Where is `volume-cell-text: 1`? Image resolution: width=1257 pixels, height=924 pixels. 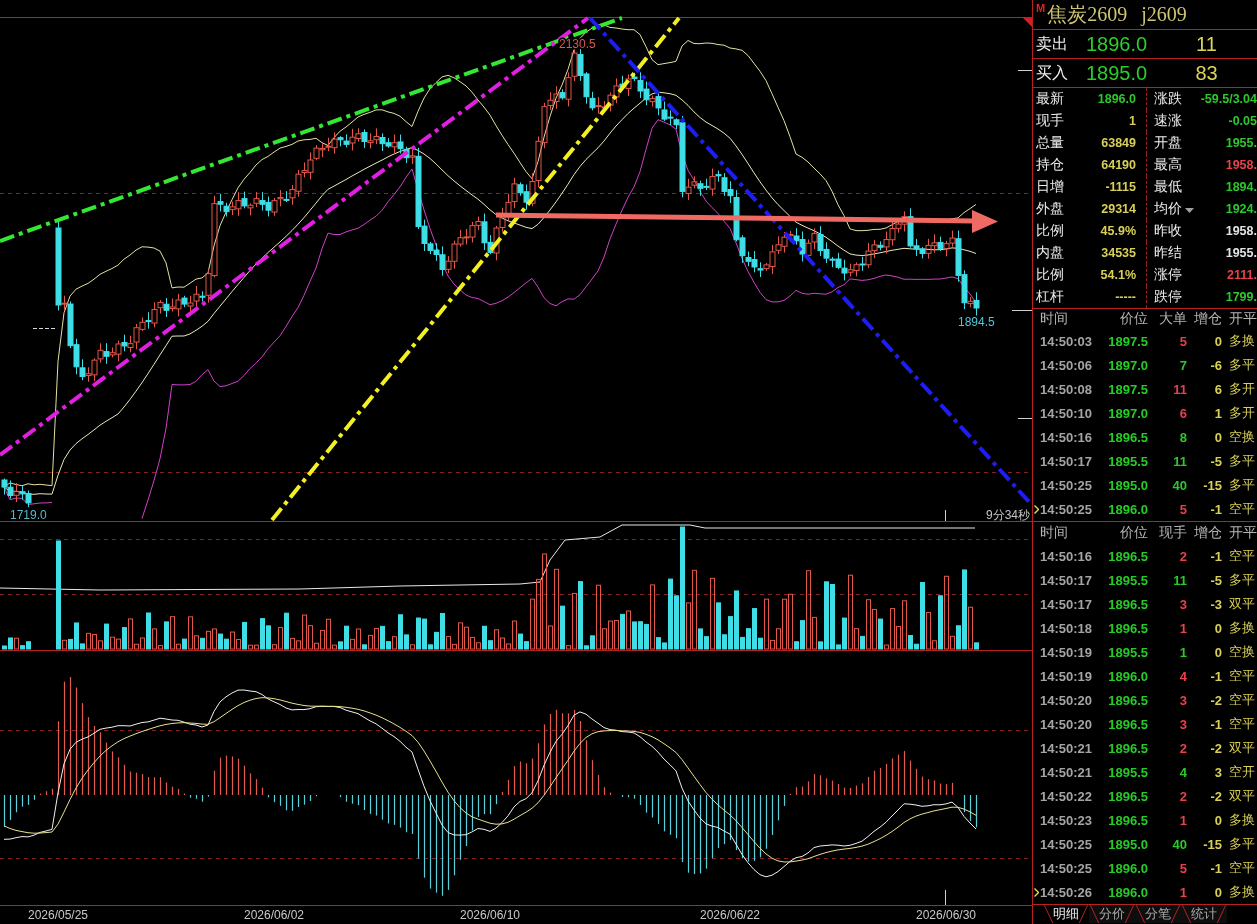
volume-cell-text: 1 is located at coordinates (1182, 628).